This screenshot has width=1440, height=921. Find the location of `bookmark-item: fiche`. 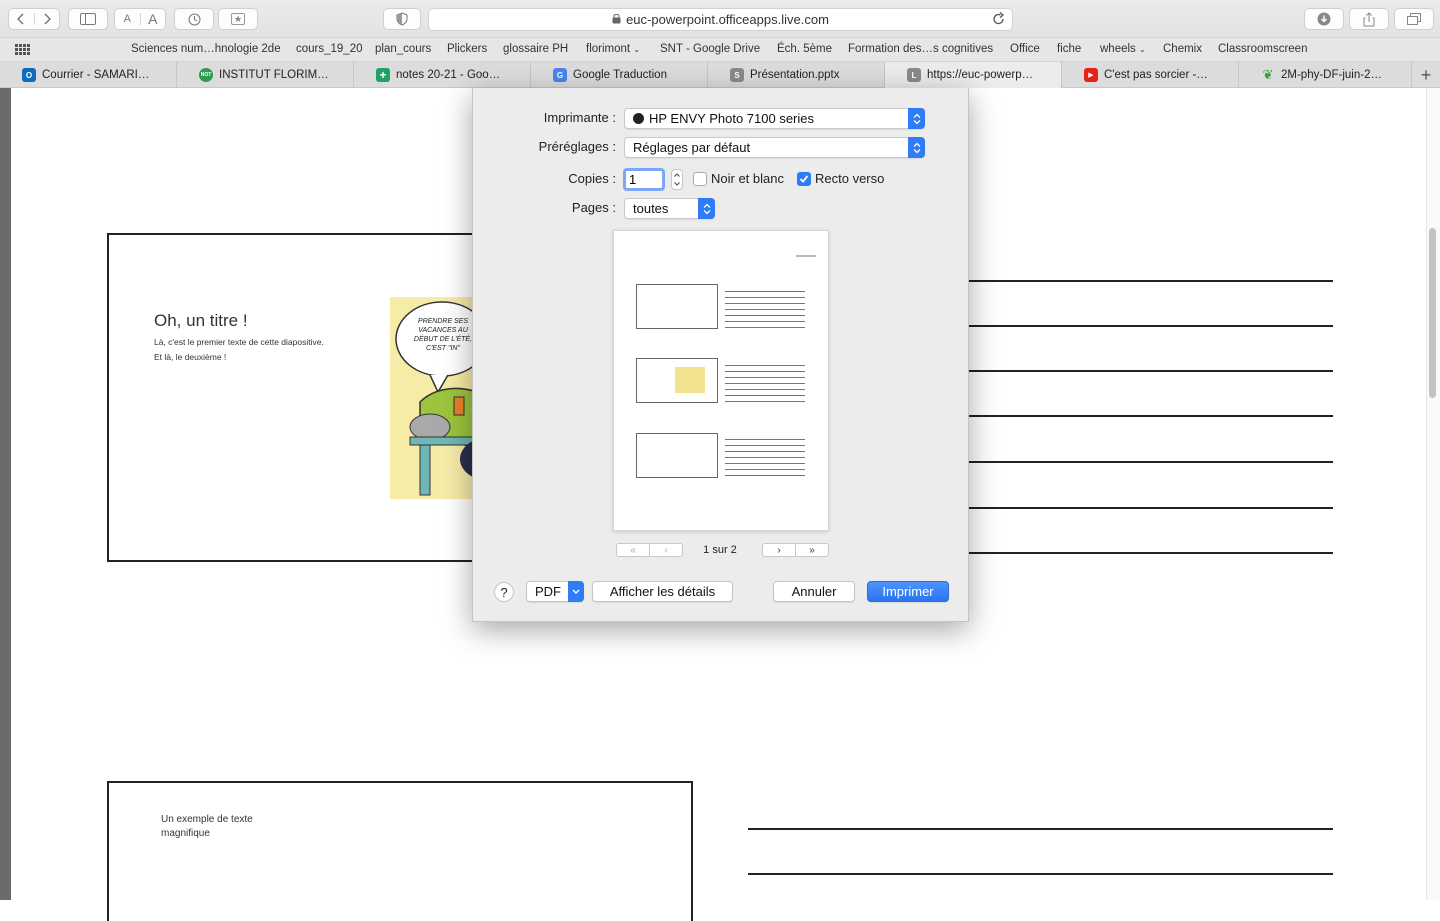

bookmark-item: fiche is located at coordinates (1069, 49).